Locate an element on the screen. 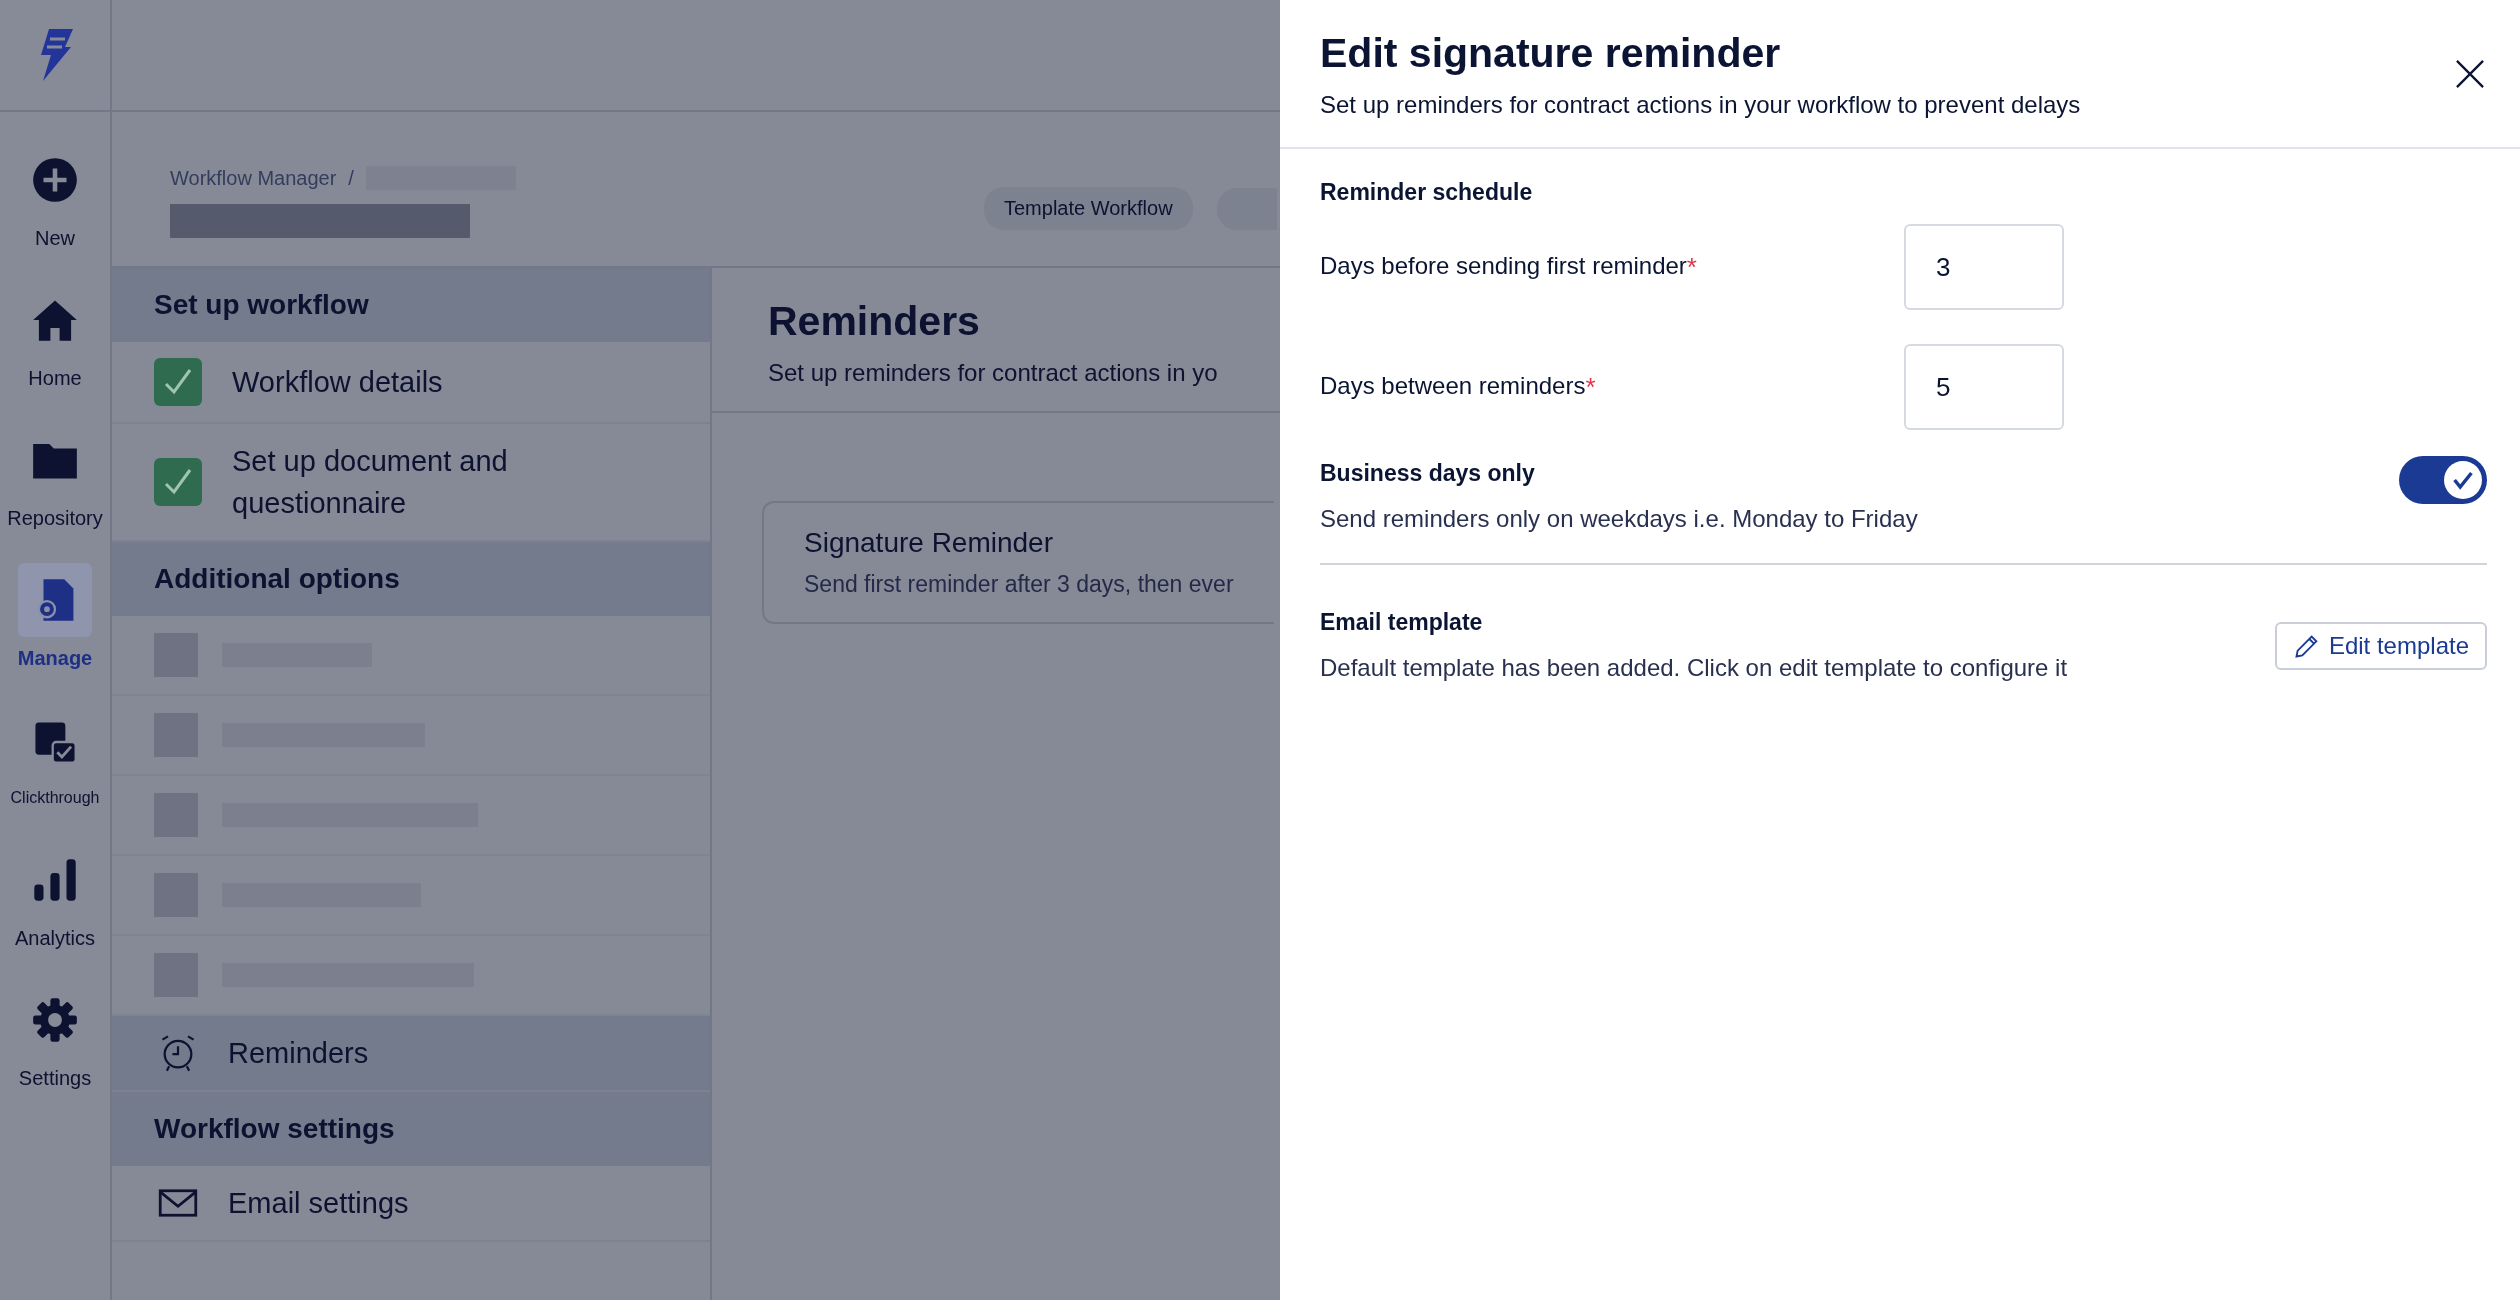 This screenshot has width=2520, height=1300. section-heading: Additional options is located at coordinates (411, 579).